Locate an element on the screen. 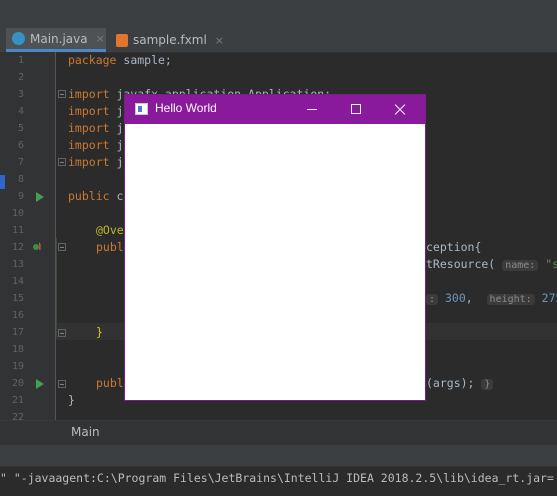 The height and width of the screenshot is (496, 557). line-number: 14 is located at coordinates (17, 281).